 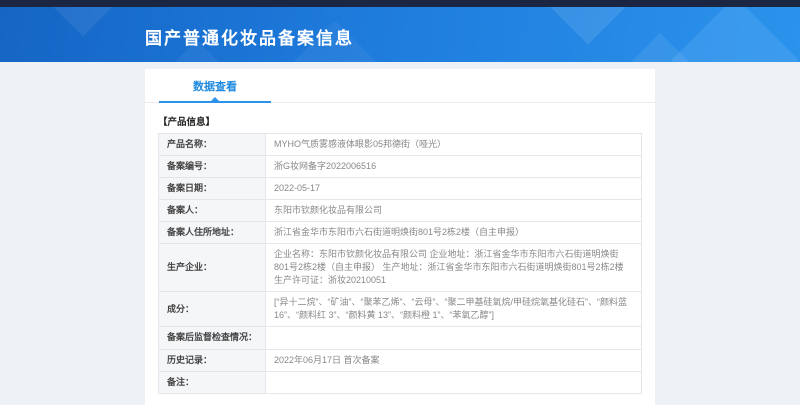 I want to click on row-label: 备注：, so click(x=212, y=382).